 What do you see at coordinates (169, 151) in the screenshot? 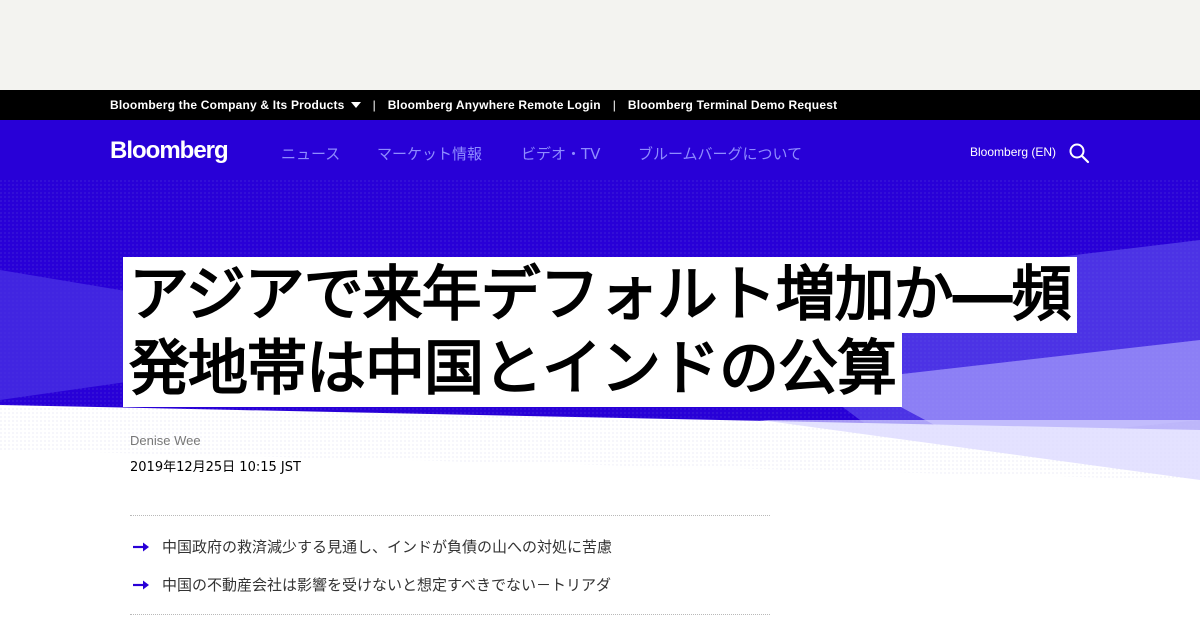
I see `bloomberg-logo: Bloomberg` at bounding box center [169, 151].